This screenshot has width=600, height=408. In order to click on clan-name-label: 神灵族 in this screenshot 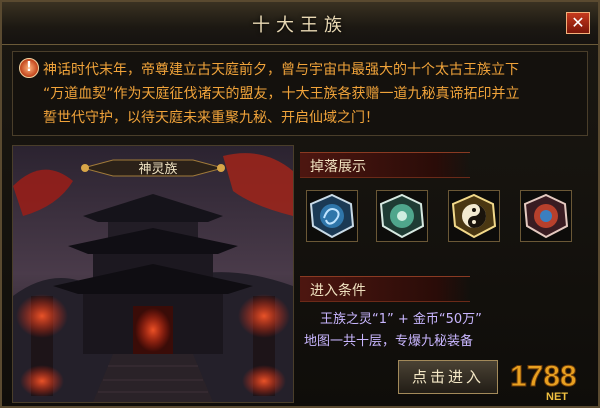, I will do `click(158, 169)`.